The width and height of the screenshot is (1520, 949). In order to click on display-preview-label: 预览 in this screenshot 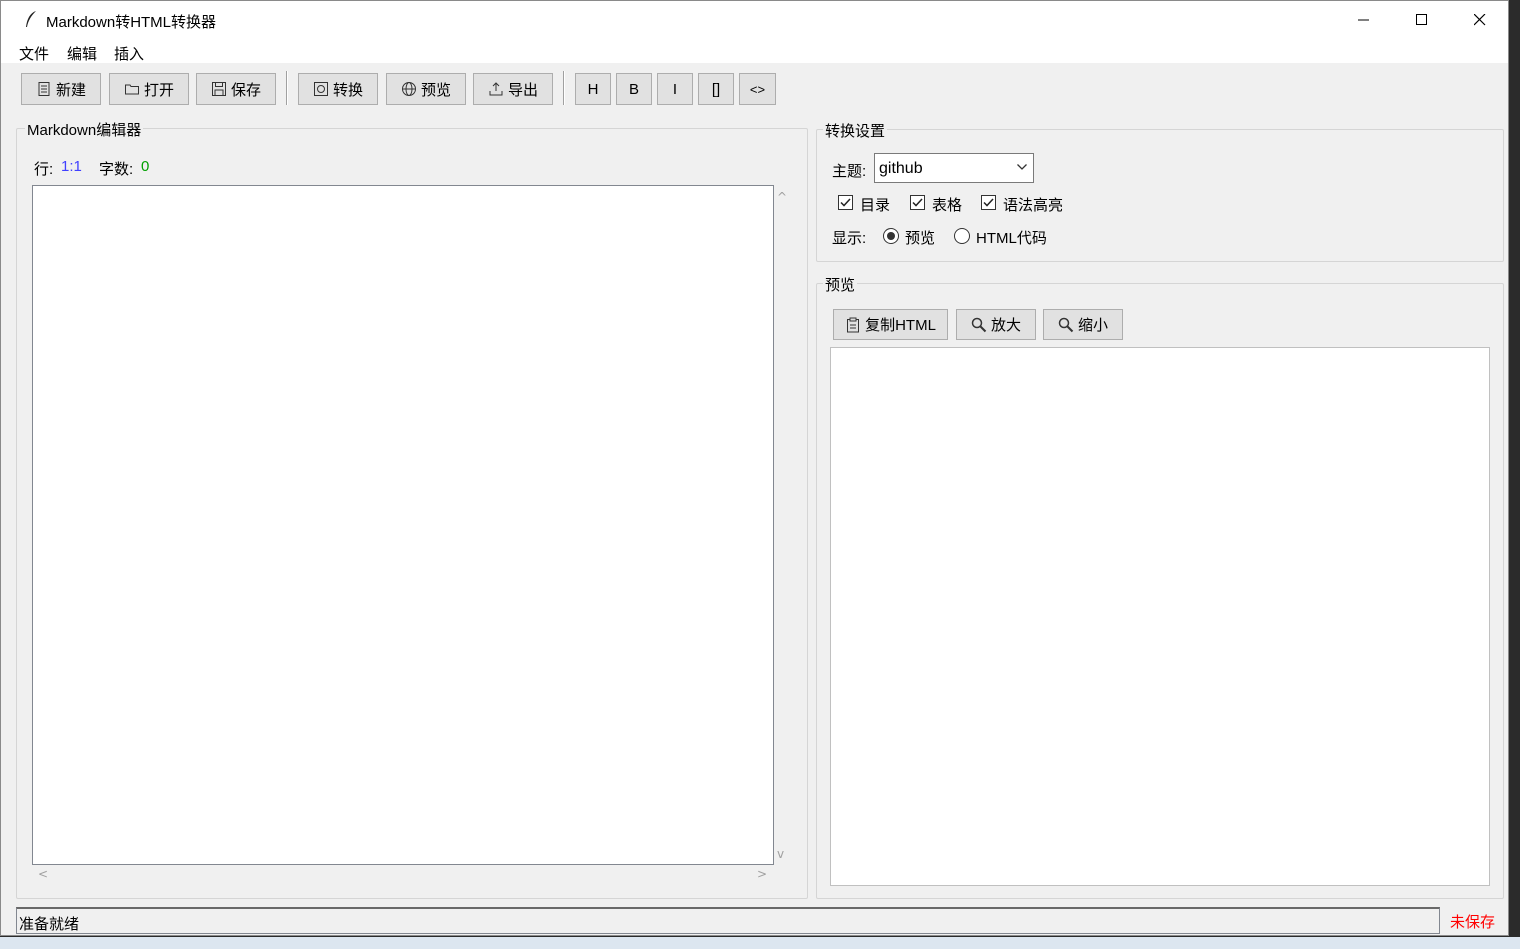, I will do `click(920, 238)`.